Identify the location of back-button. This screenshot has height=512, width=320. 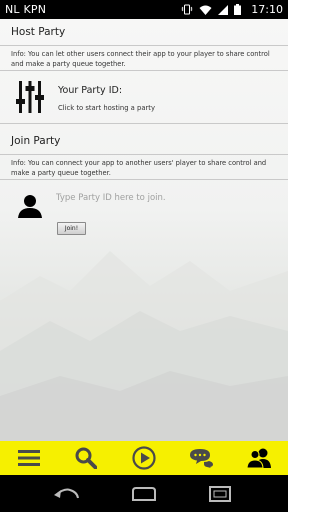
(68, 494).